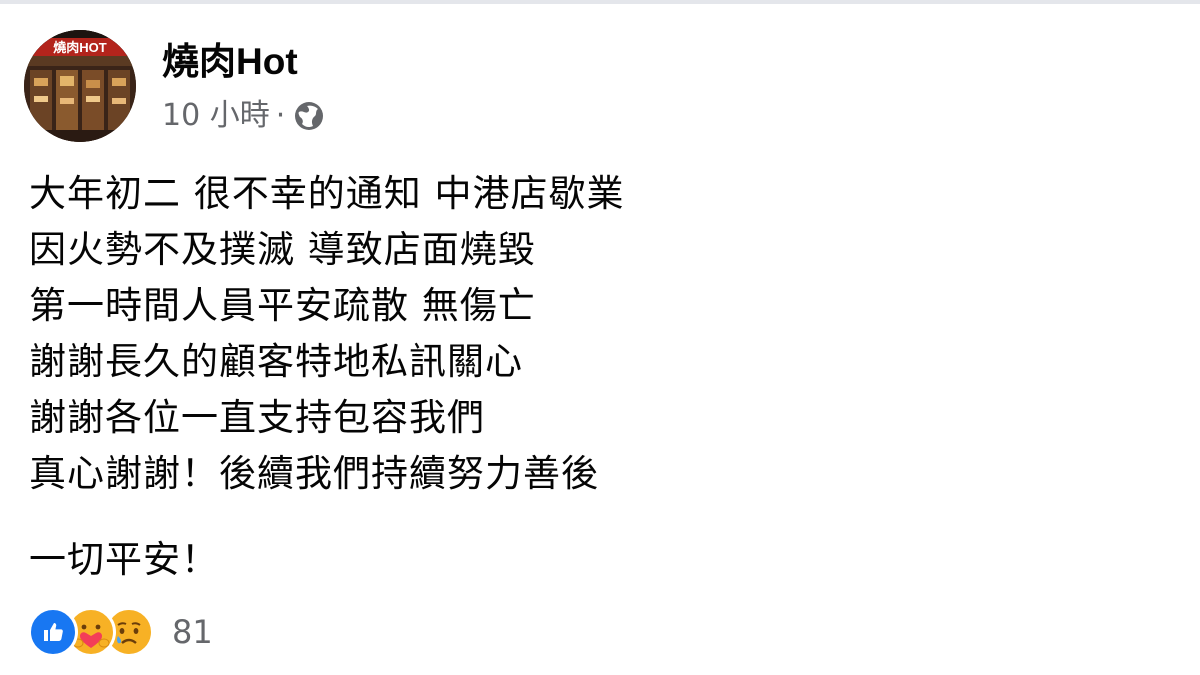  I want to click on storefront-photo: 燒肉HOT, so click(80, 86).